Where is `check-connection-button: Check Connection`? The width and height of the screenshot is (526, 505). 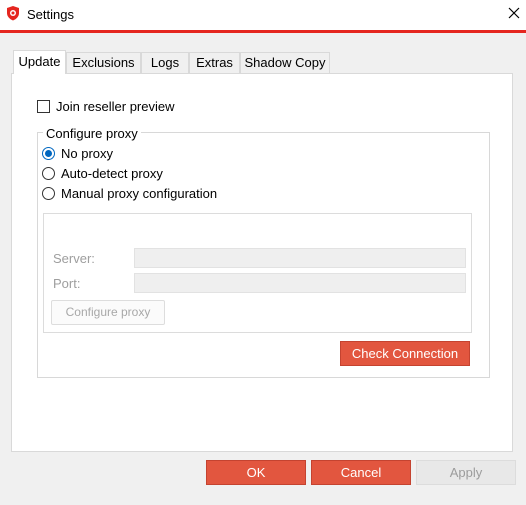 check-connection-button: Check Connection is located at coordinates (405, 353).